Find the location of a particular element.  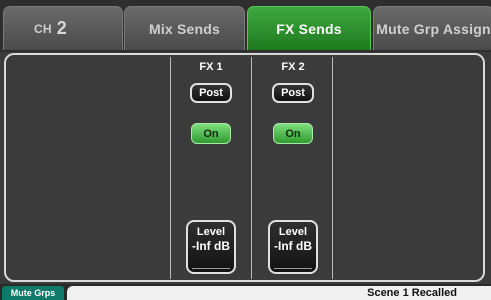

fx1-on-button: On is located at coordinates (211, 133).